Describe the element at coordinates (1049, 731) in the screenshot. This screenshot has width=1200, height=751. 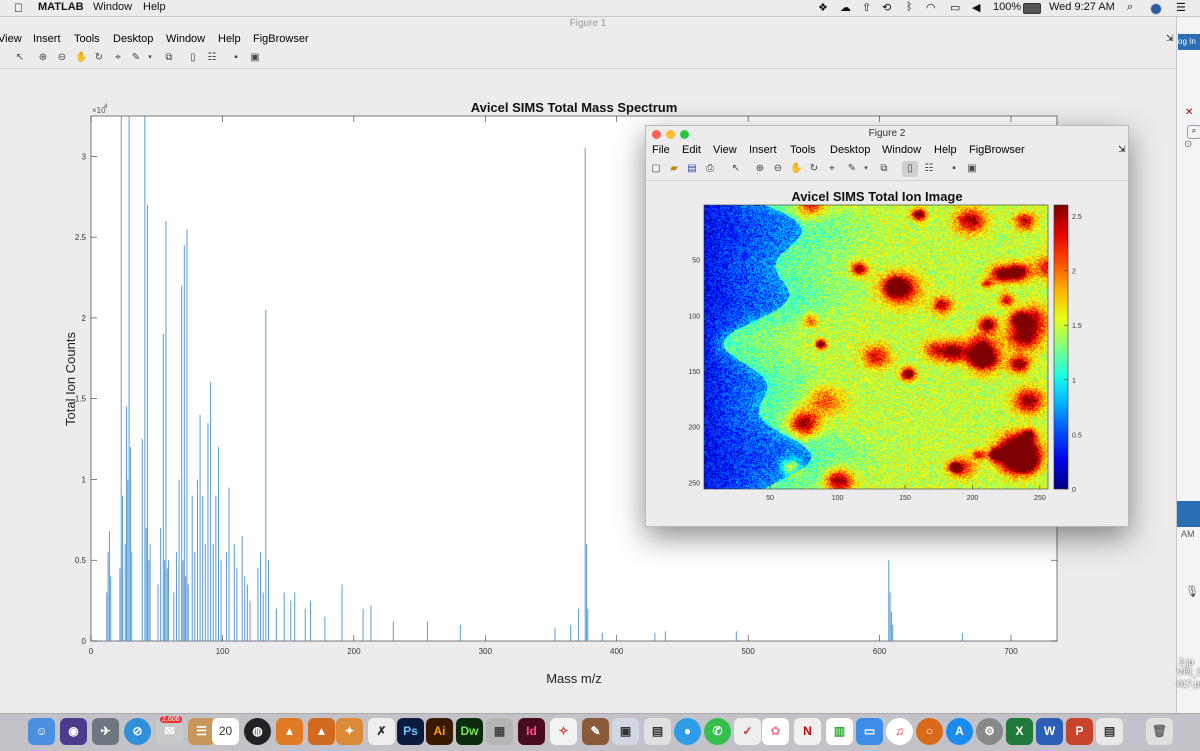
I see `word-icon: W` at that location.